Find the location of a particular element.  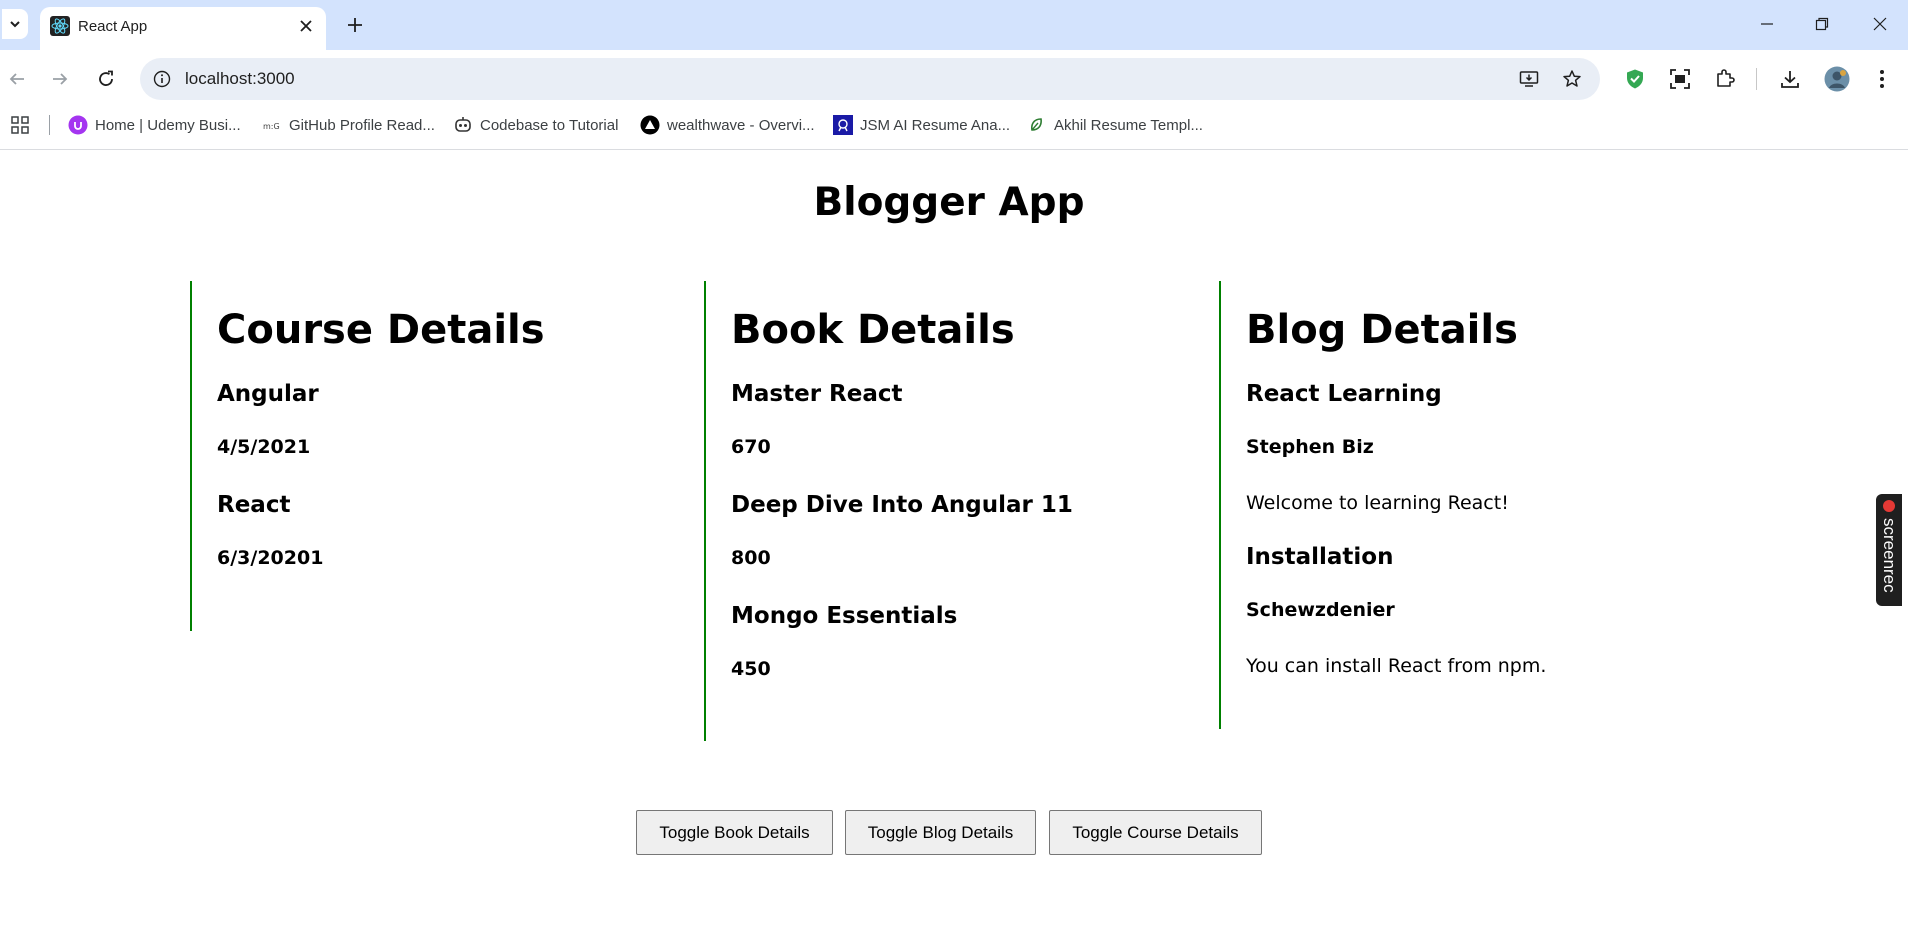

extensions-puzzle-icon is located at coordinates (1725, 79).